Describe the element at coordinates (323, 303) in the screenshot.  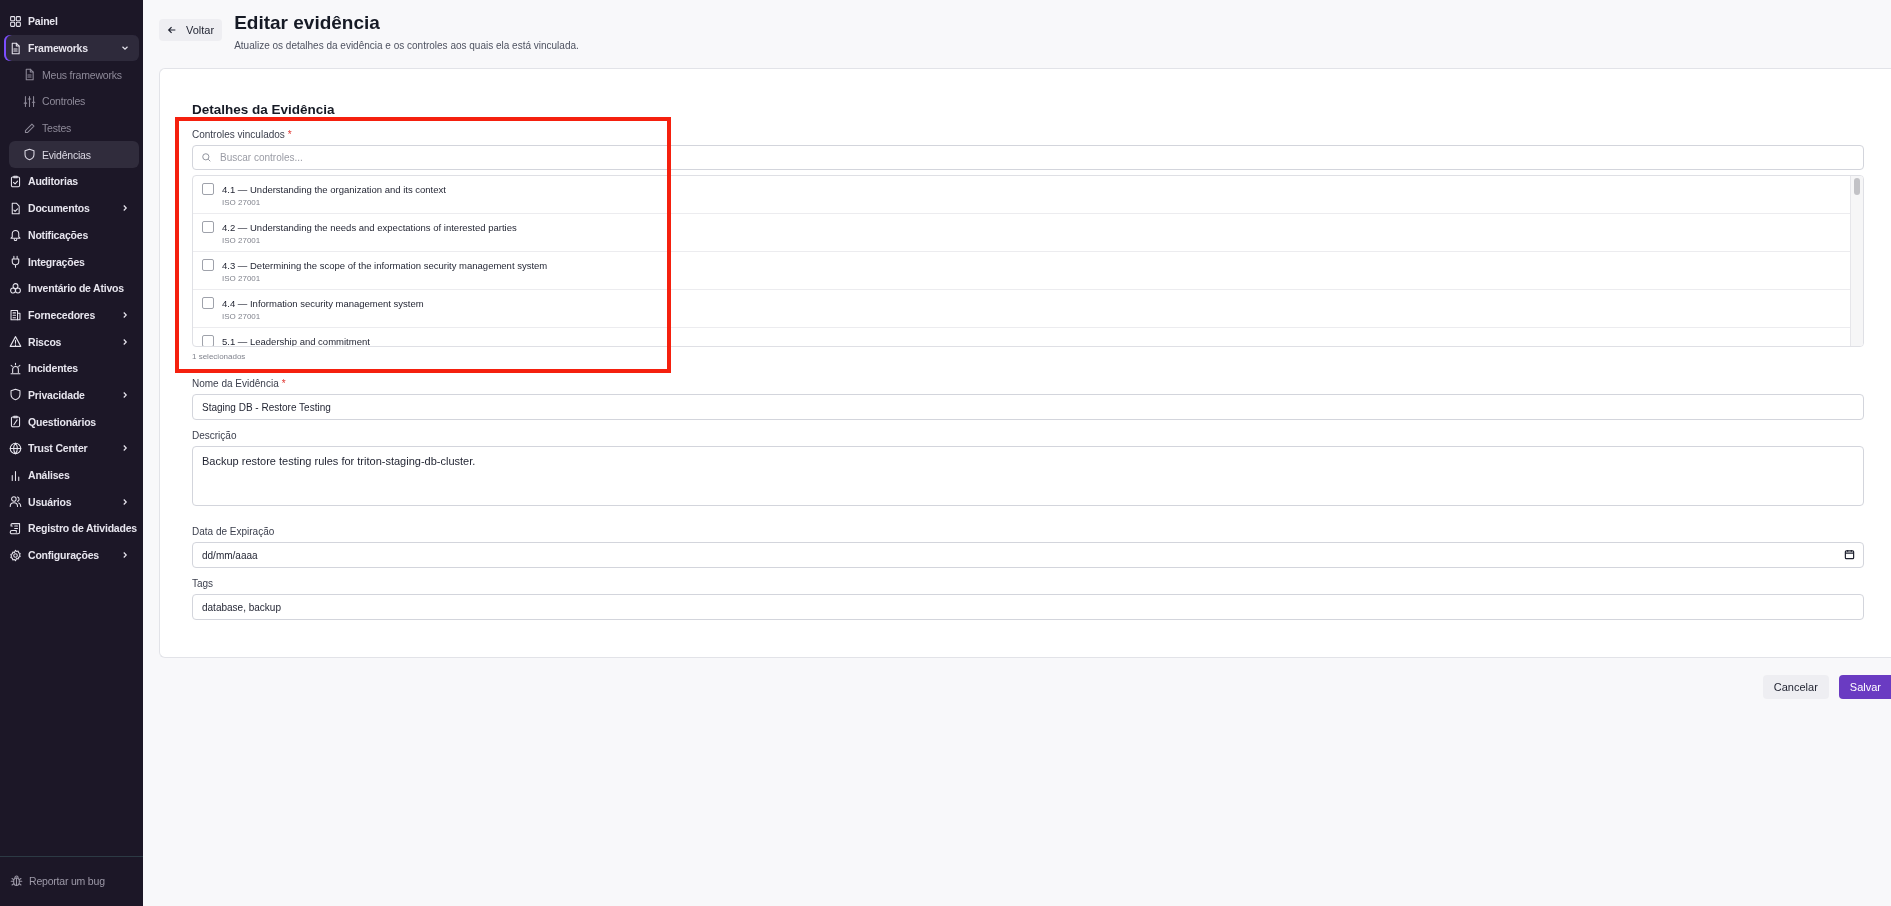
I see `control-title: 4.4 — Information security management system` at that location.